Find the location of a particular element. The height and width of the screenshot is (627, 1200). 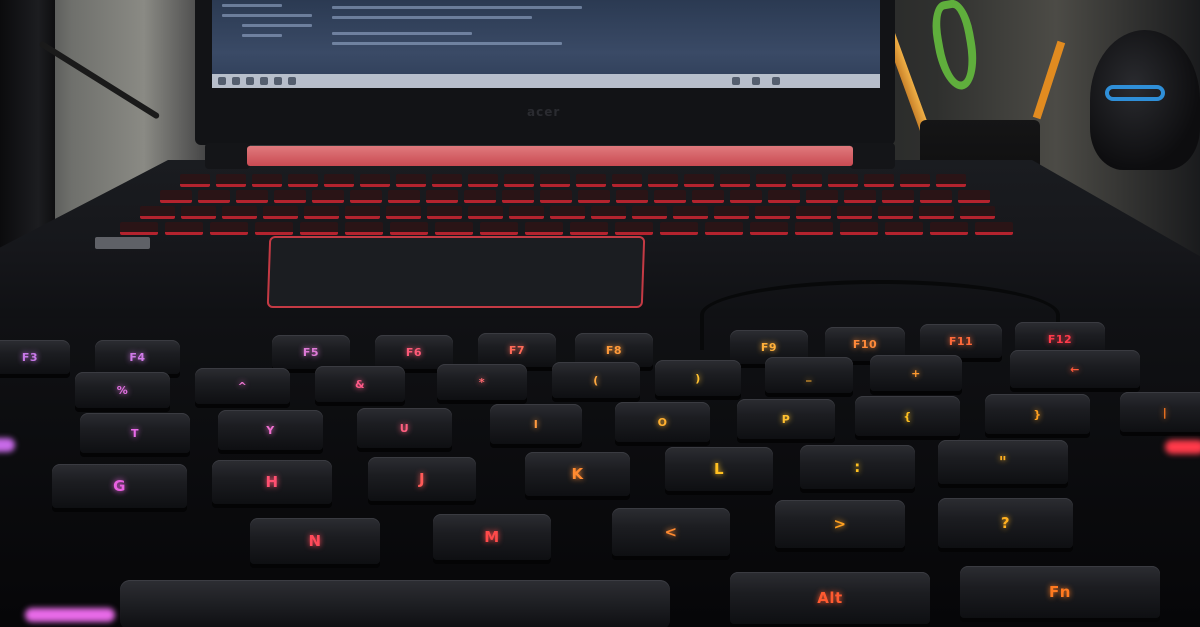

key-legend: K is located at coordinates (577, 474).